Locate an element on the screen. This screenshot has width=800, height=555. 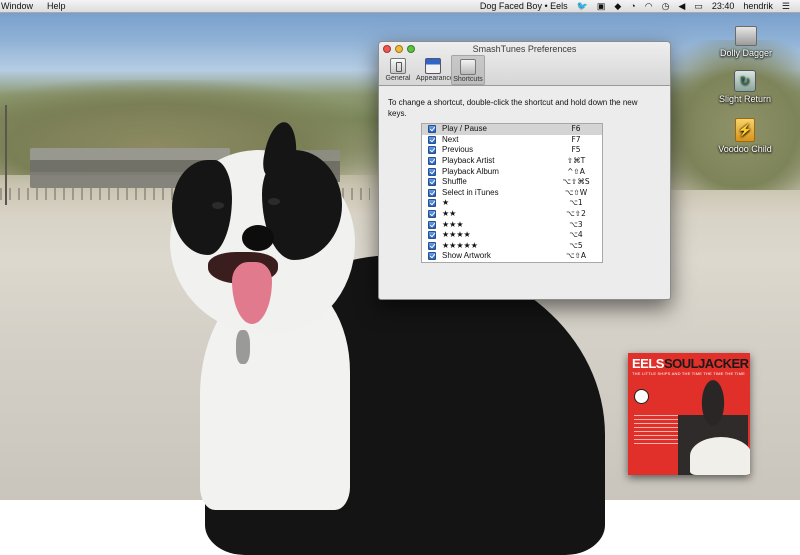
time-machine-drive-icon: ↻ is located at coordinates (745, 81).